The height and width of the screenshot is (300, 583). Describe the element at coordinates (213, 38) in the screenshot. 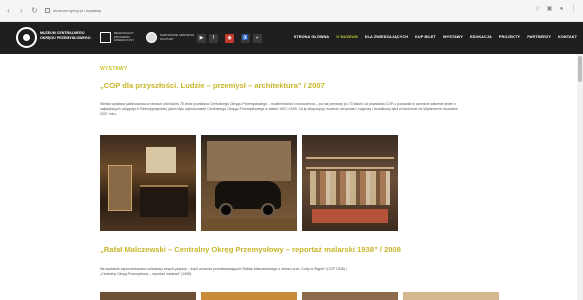

I see `facebook-icon: f` at that location.